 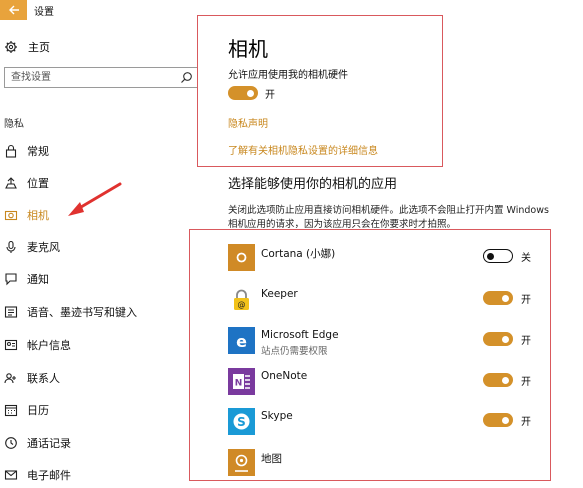 What do you see at coordinates (271, 459) in the screenshot?
I see `app-name: 地图` at bounding box center [271, 459].